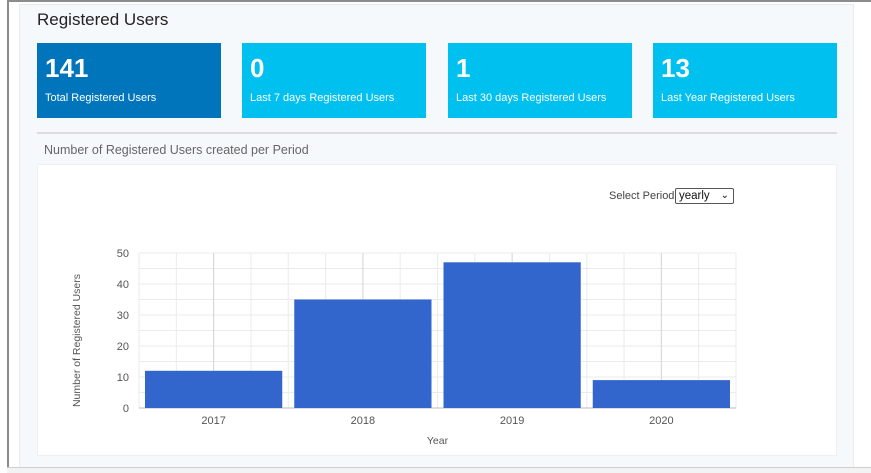 The image size is (871, 473). What do you see at coordinates (661, 421) in the screenshot?
I see `x-tick-label: 2020` at bounding box center [661, 421].